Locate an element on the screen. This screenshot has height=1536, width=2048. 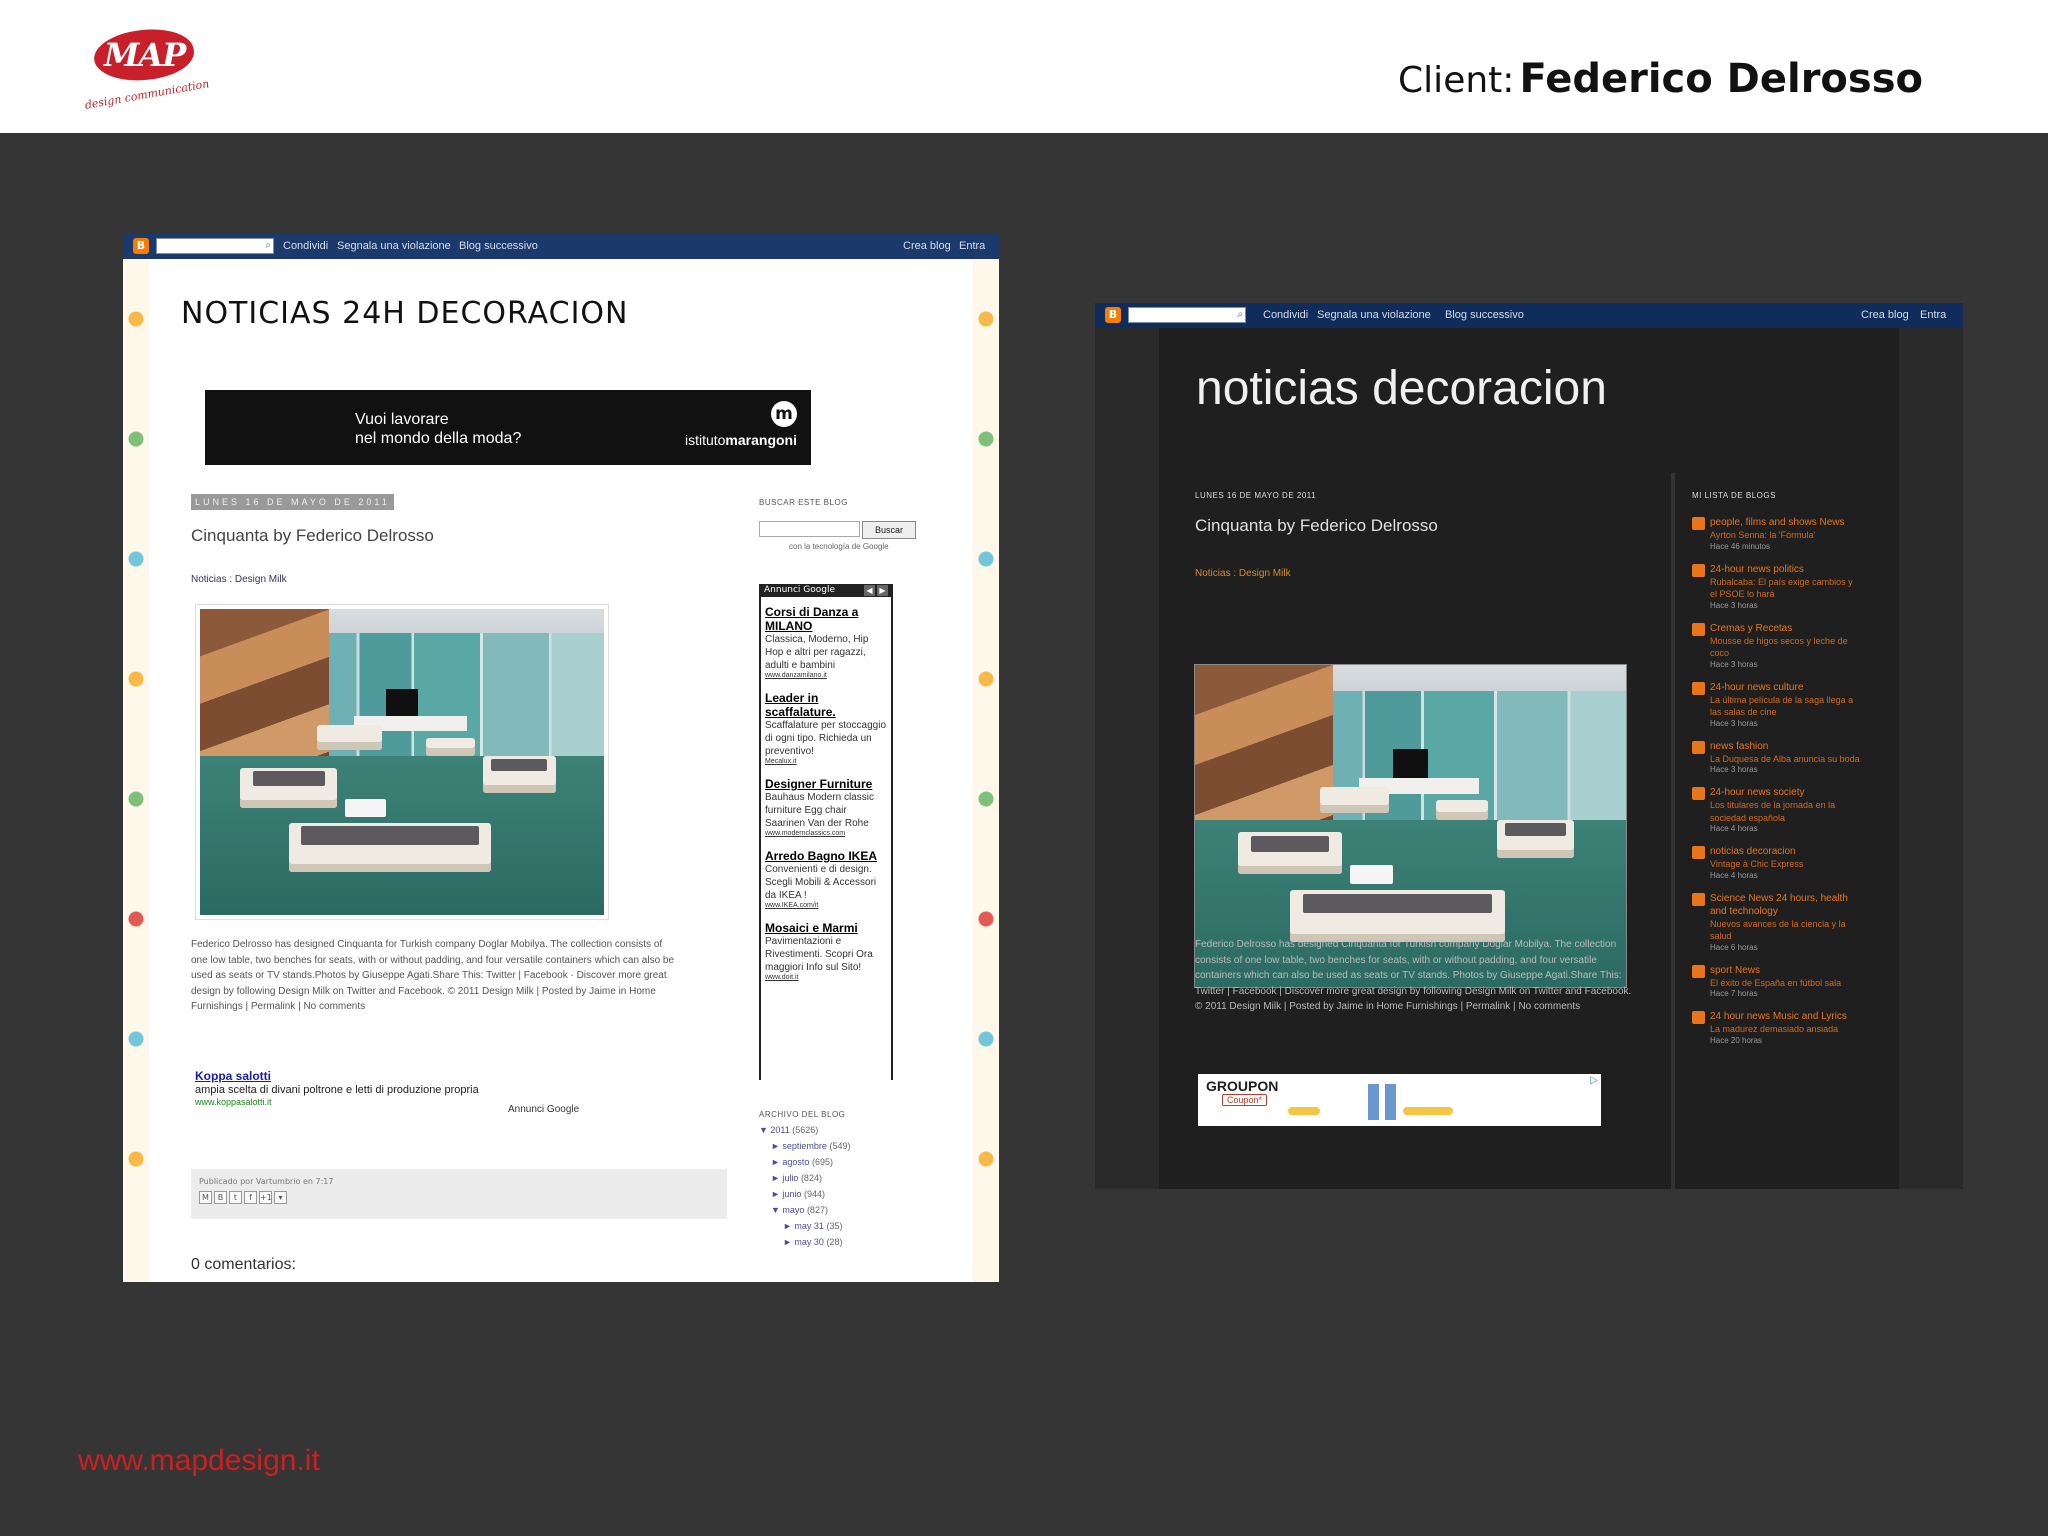
email-icon: M is located at coordinates (205, 1197).